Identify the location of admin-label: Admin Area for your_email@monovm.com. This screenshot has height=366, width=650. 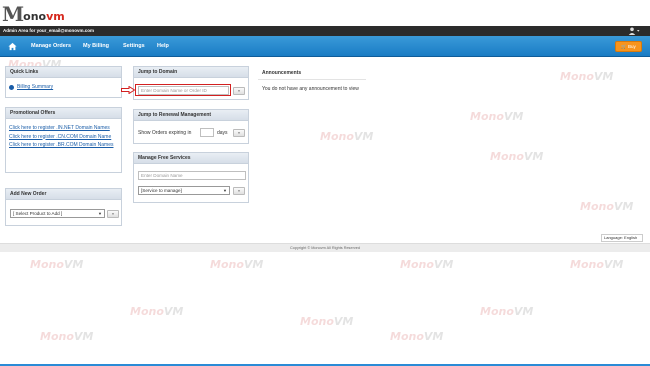
(48, 30).